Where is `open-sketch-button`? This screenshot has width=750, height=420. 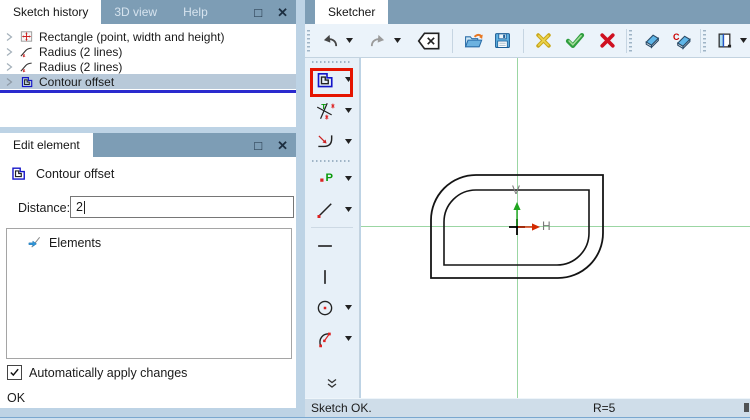 open-sketch-button is located at coordinates (474, 41).